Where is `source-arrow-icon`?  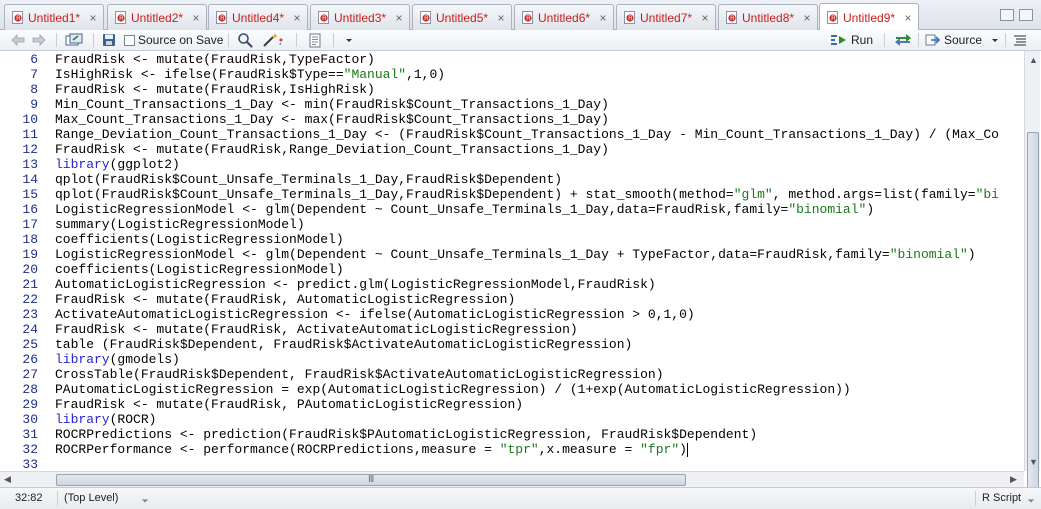
source-arrow-icon is located at coordinates (933, 40).